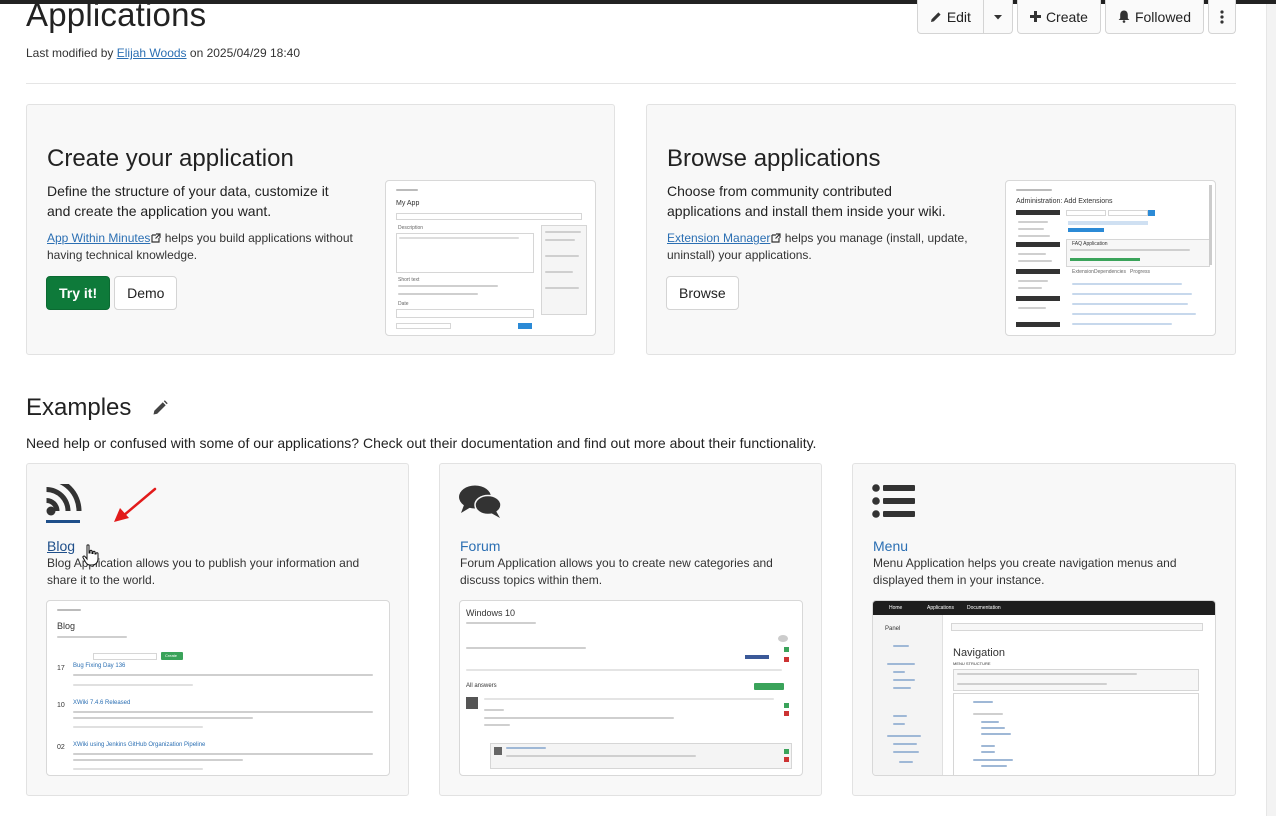 This screenshot has width=1276, height=816. What do you see at coordinates (1035, 16) in the screenshot?
I see `plus-icon` at bounding box center [1035, 16].